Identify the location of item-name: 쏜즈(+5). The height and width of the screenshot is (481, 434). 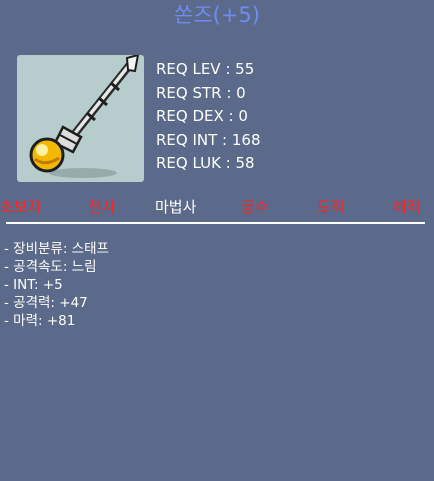
(217, 15).